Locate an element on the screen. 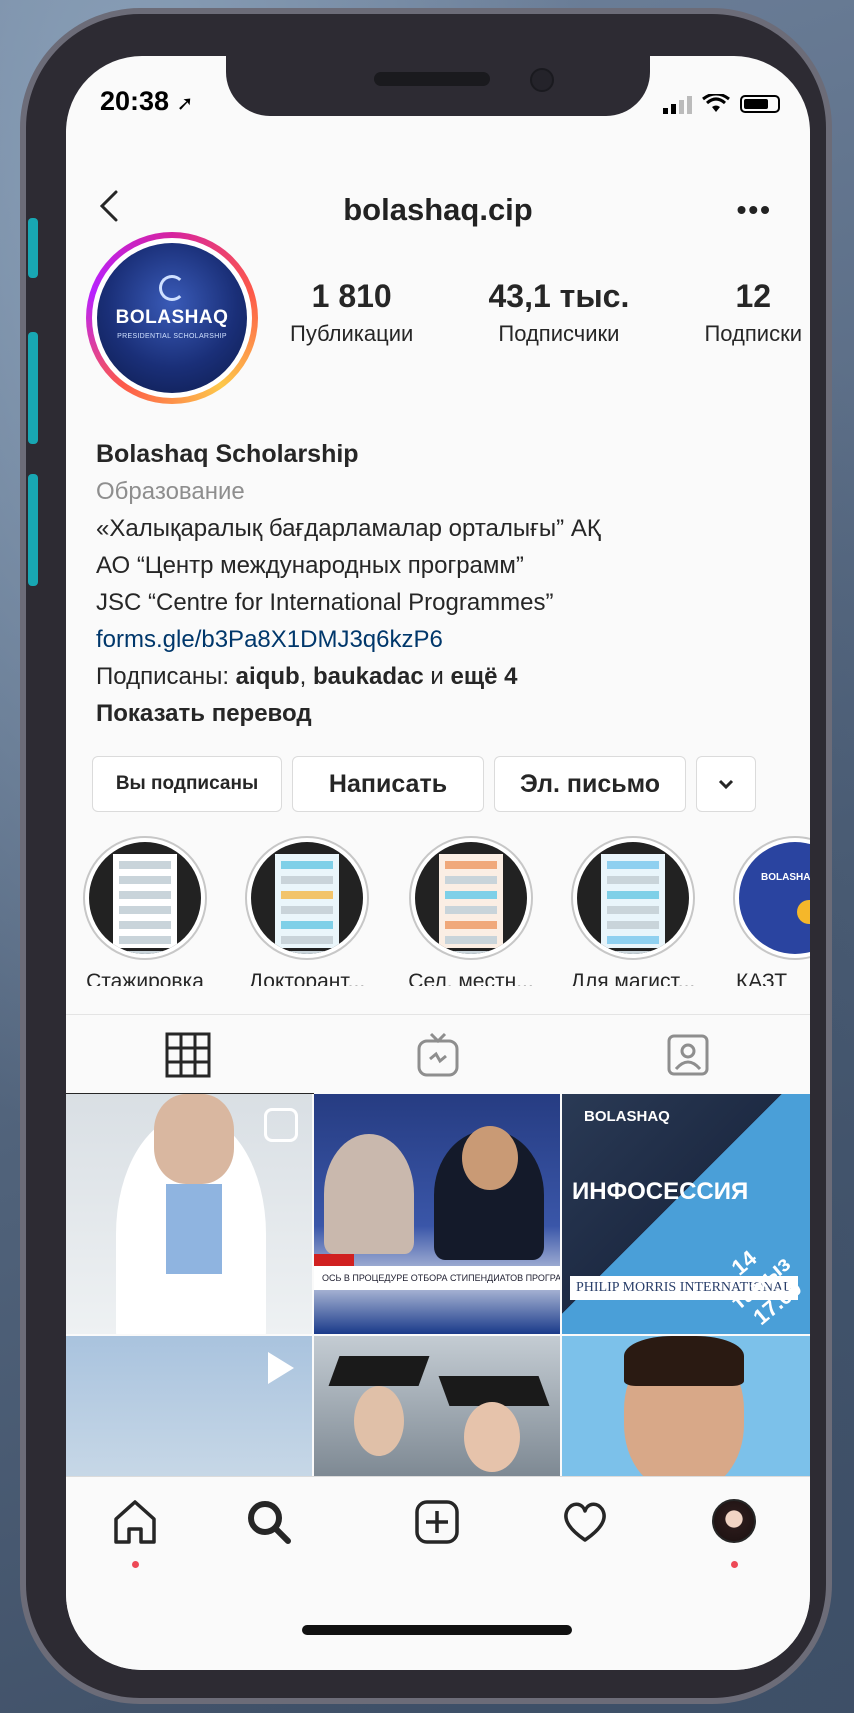  front-camera is located at coordinates (542, 80).